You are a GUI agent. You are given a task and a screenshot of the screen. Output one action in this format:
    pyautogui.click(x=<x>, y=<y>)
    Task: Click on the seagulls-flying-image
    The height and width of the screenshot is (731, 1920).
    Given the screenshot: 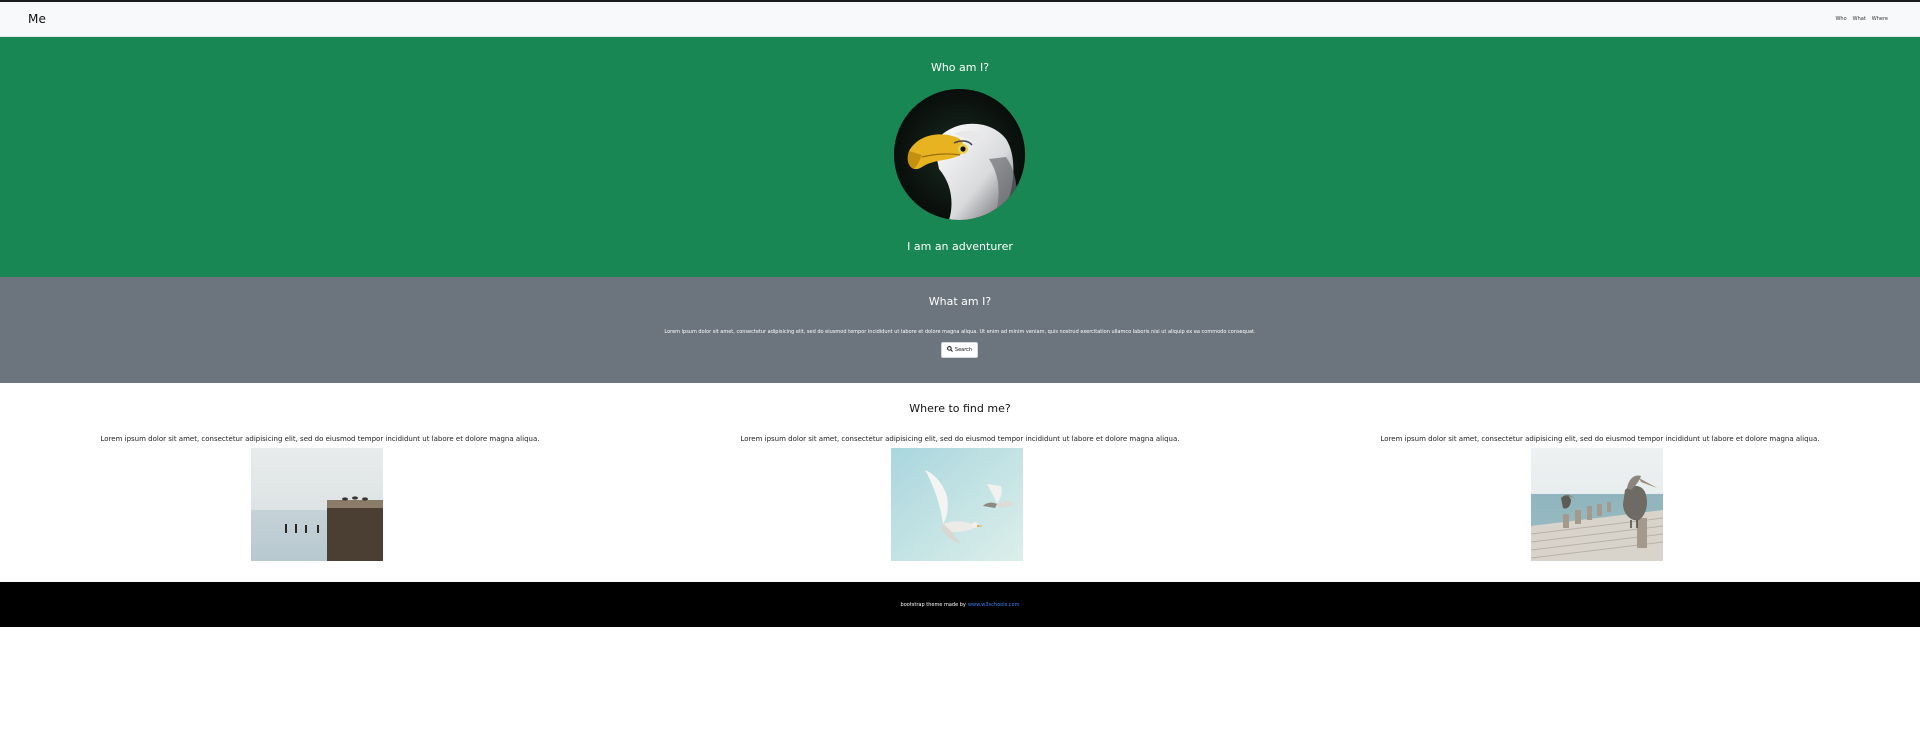 What is the action you would take?
    pyautogui.click(x=957, y=504)
    